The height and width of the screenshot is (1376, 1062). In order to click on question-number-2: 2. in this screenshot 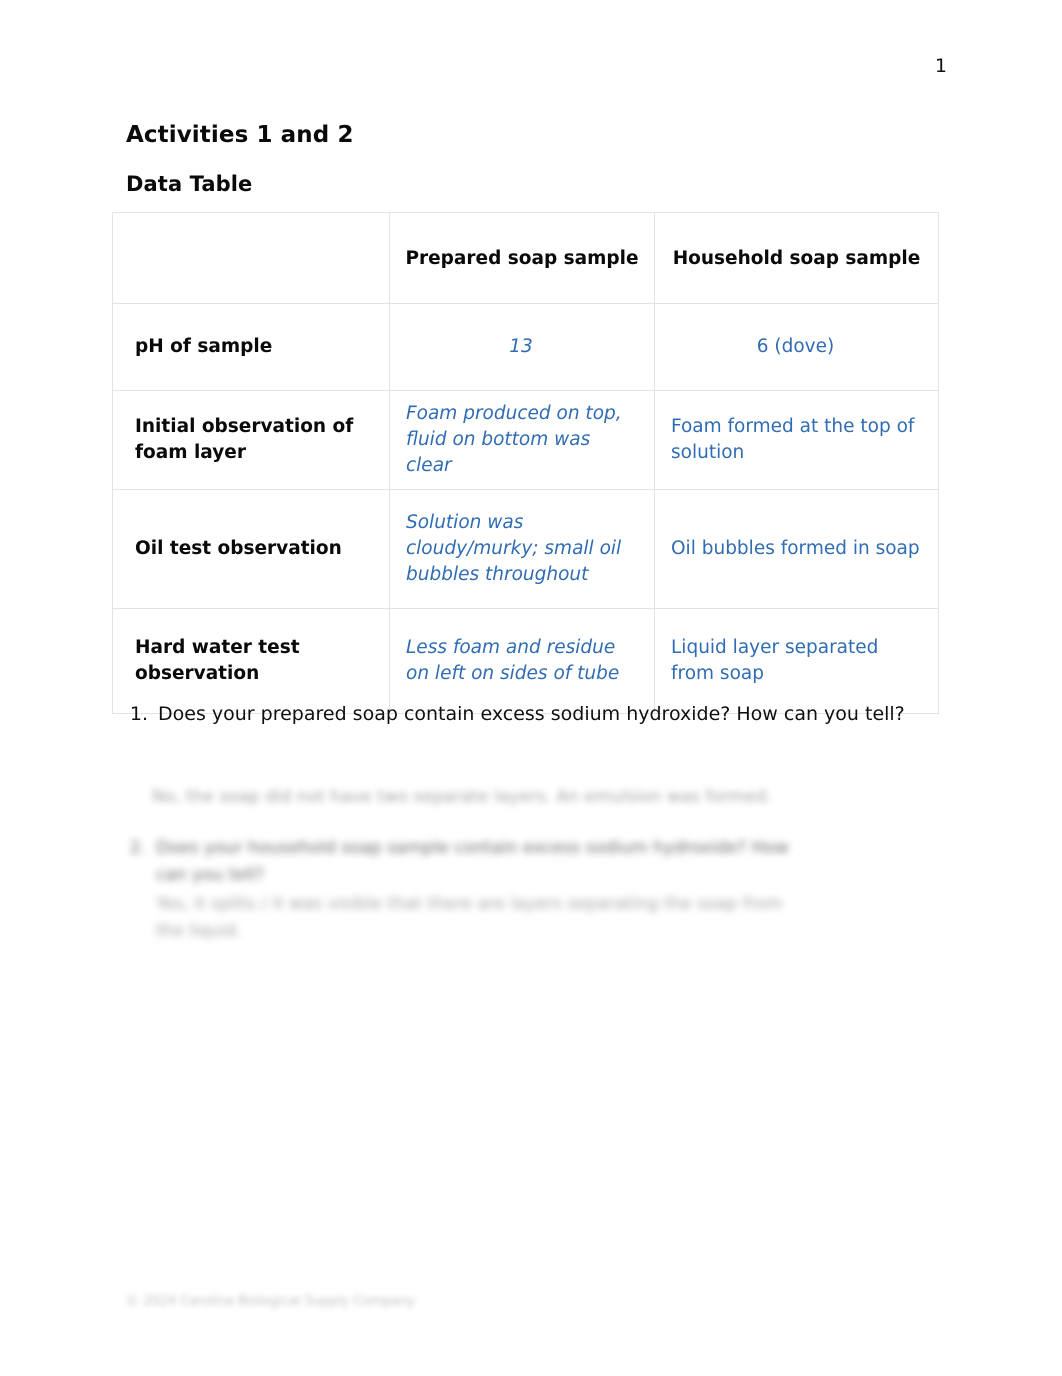, I will do `click(137, 848)`.